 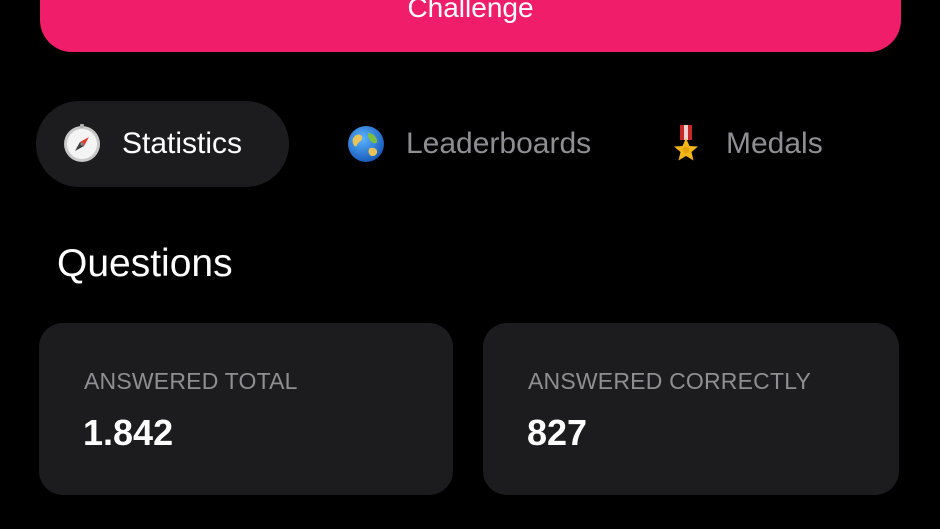 What do you see at coordinates (82, 144) in the screenshot?
I see `compass-icon` at bounding box center [82, 144].